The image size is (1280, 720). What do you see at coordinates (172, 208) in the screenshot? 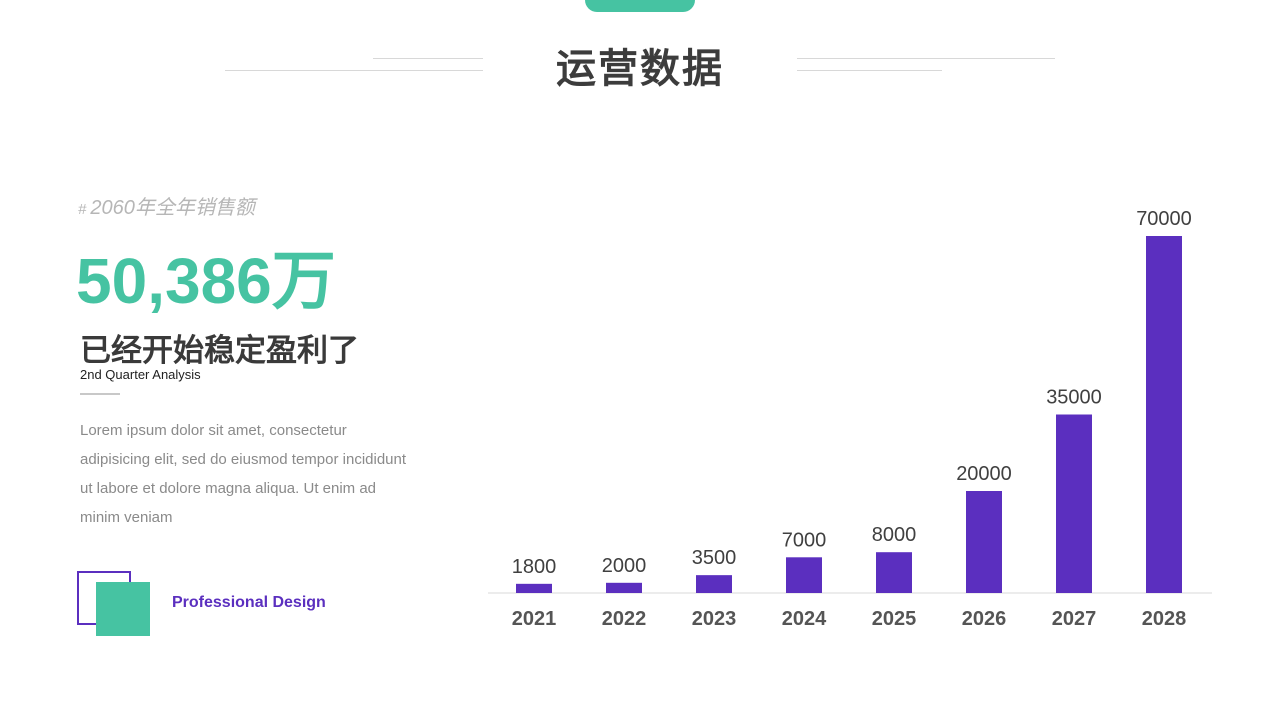
I see `sales-tag-text: 2060年全年销售额` at bounding box center [172, 208].